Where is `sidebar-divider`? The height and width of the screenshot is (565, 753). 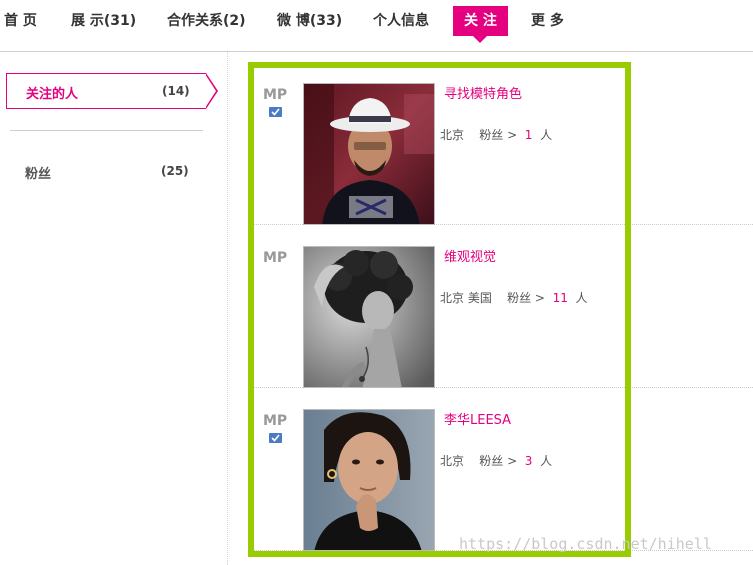 sidebar-divider is located at coordinates (106, 130).